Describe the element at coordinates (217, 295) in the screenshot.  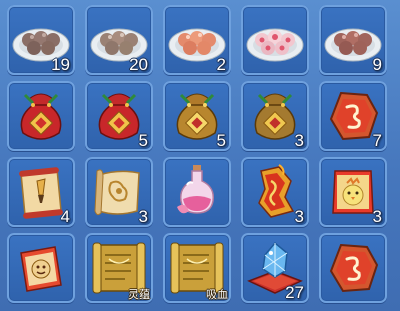
I see `item-label: 吸血` at that location.